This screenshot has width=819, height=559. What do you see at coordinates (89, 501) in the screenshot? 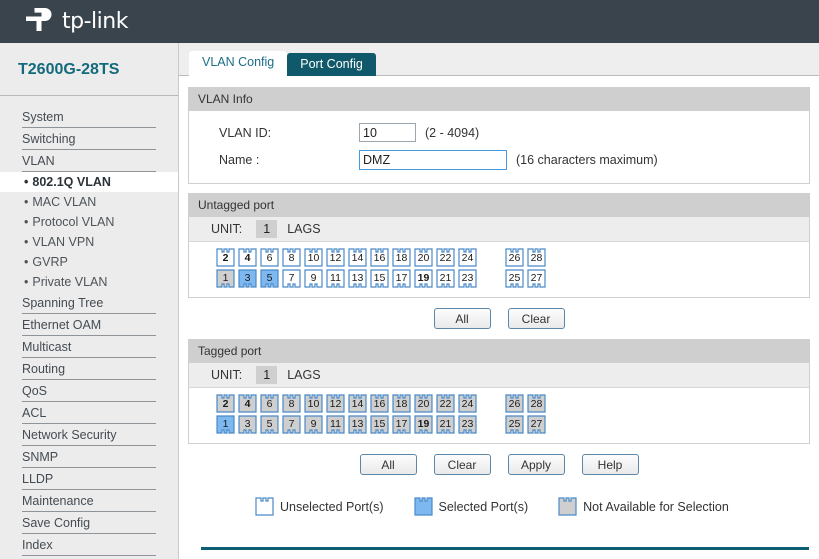
I see `sidebar-item-maintenance: Maintenance` at bounding box center [89, 501].